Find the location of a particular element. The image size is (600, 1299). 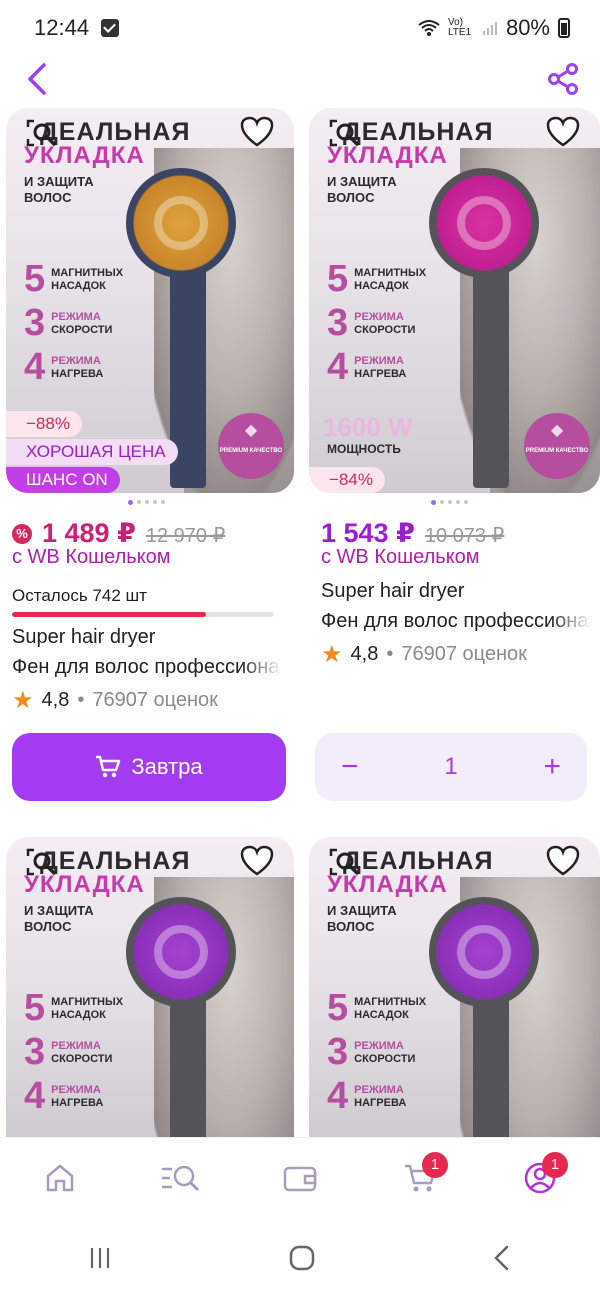

discount-badge: −84% is located at coordinates (347, 480).